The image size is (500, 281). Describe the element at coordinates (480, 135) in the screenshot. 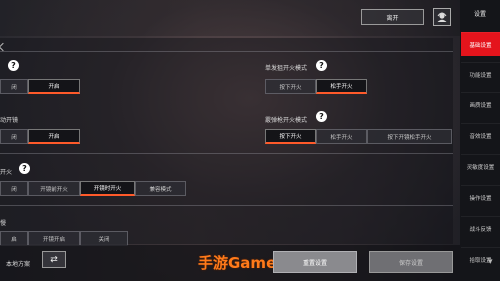

I see `sidebar-item-audio: 音效设置` at that location.